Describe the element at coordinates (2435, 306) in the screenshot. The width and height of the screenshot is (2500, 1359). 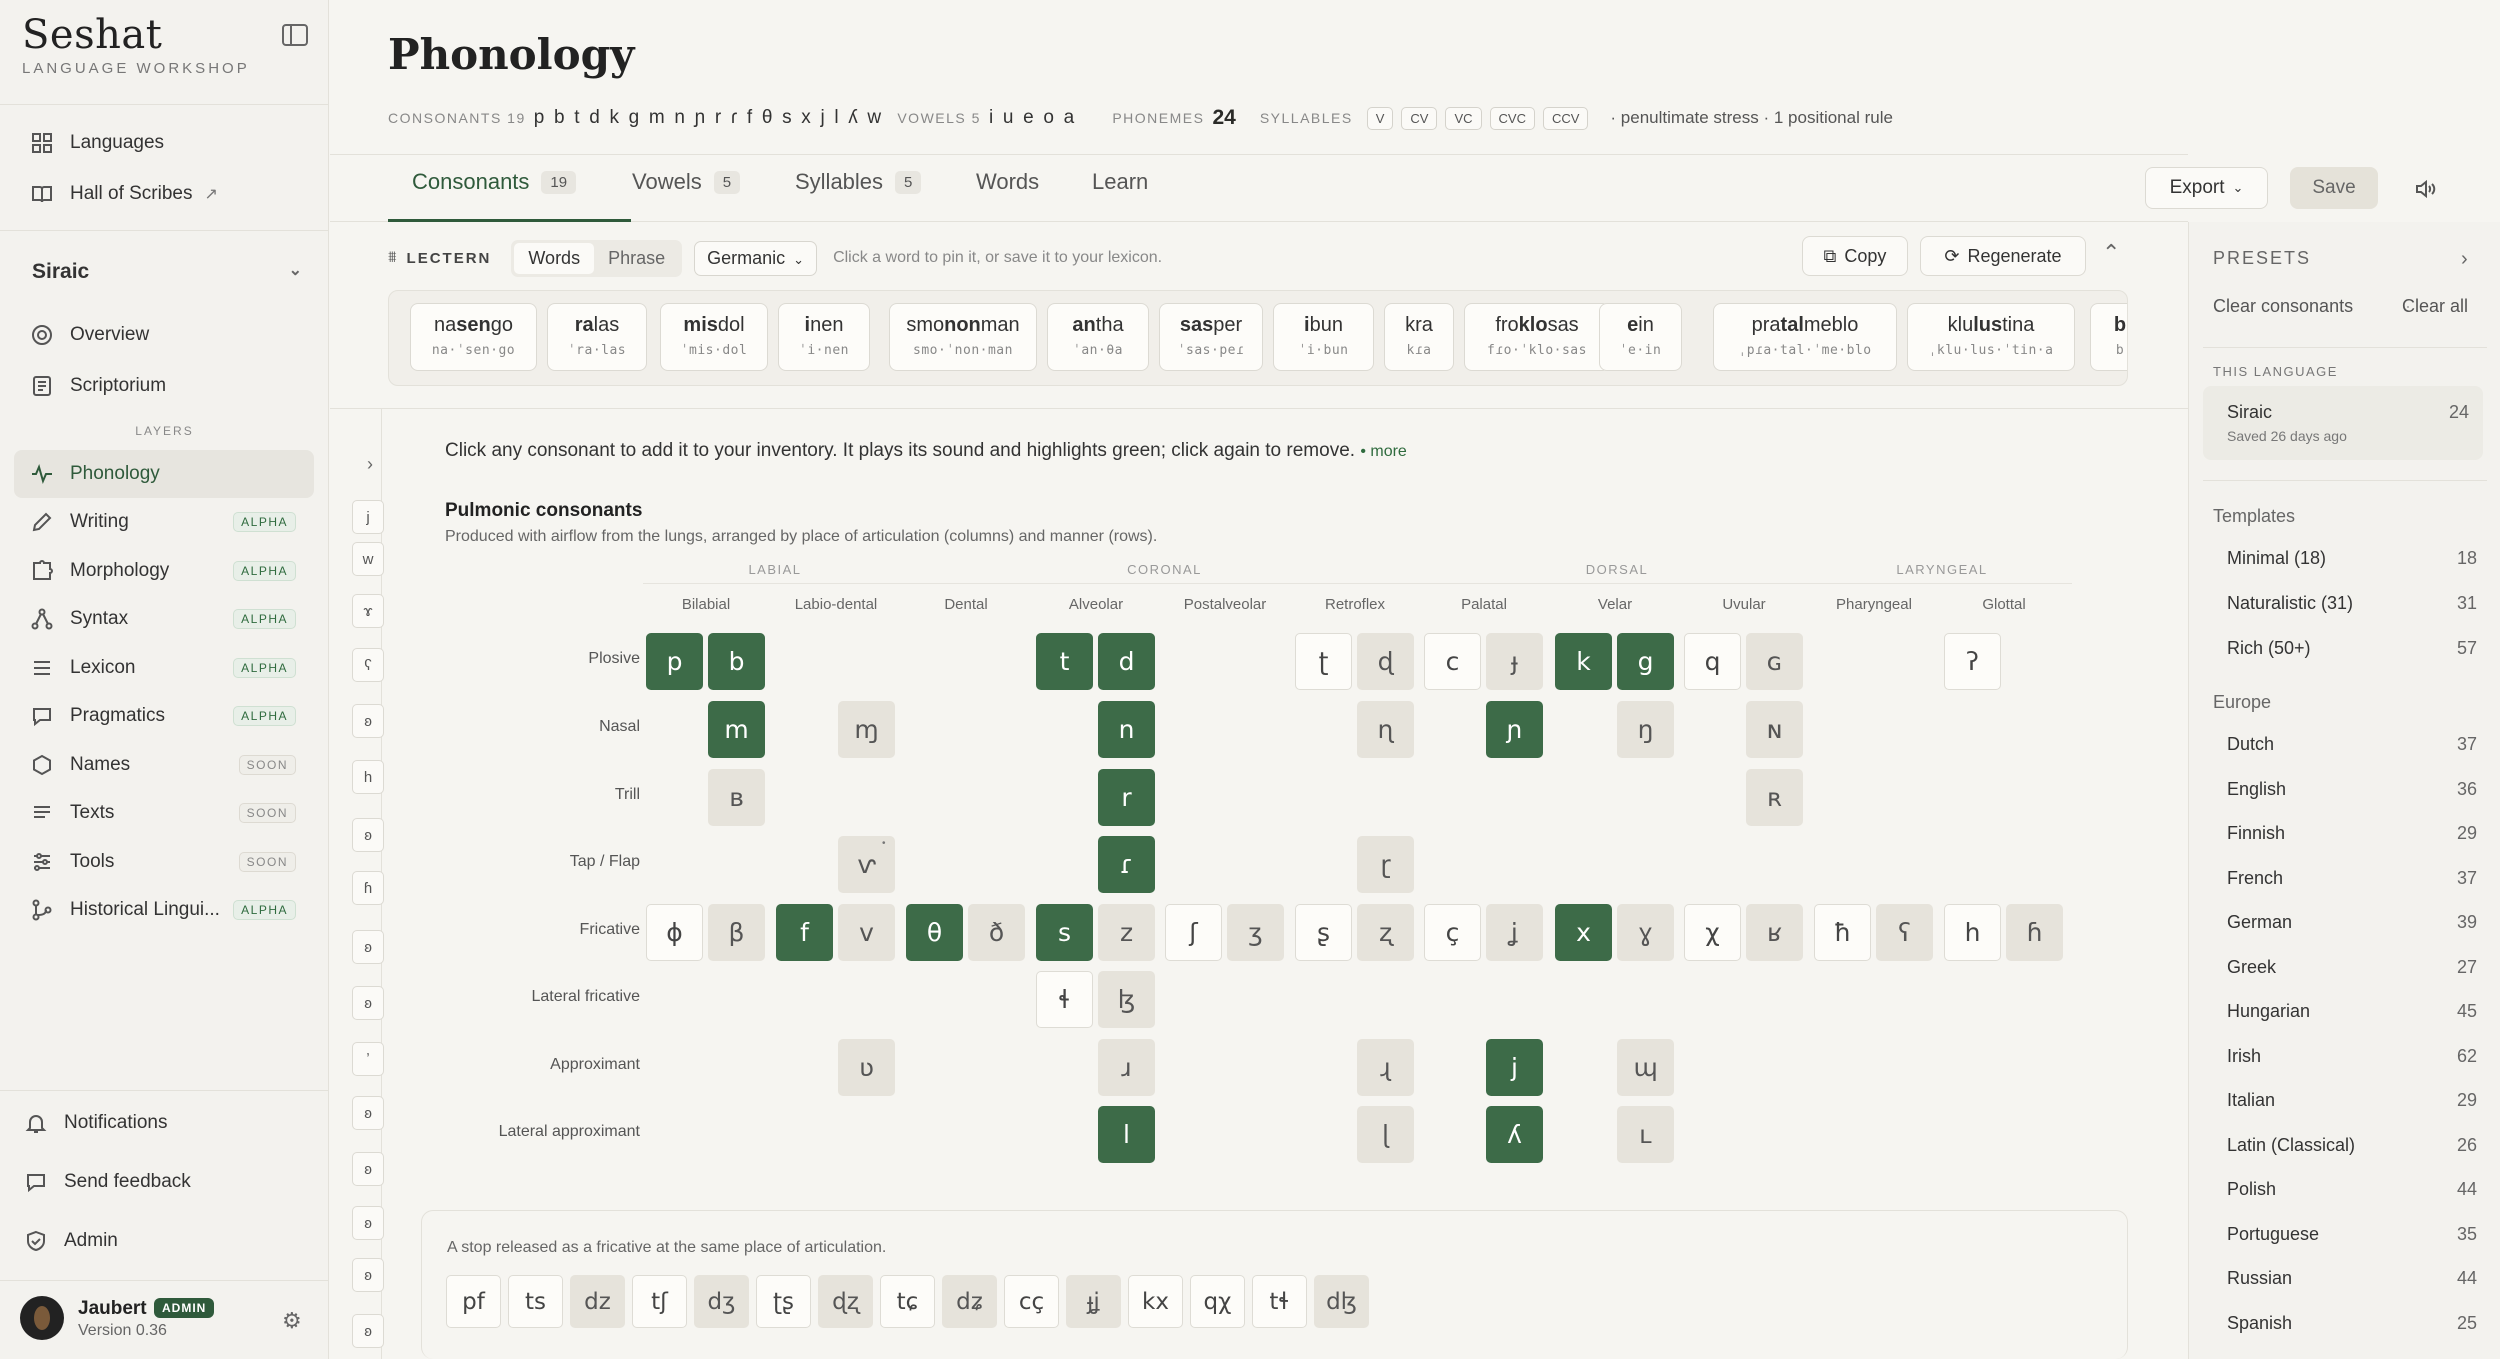
I see `clear-all-button: Clear all` at that location.